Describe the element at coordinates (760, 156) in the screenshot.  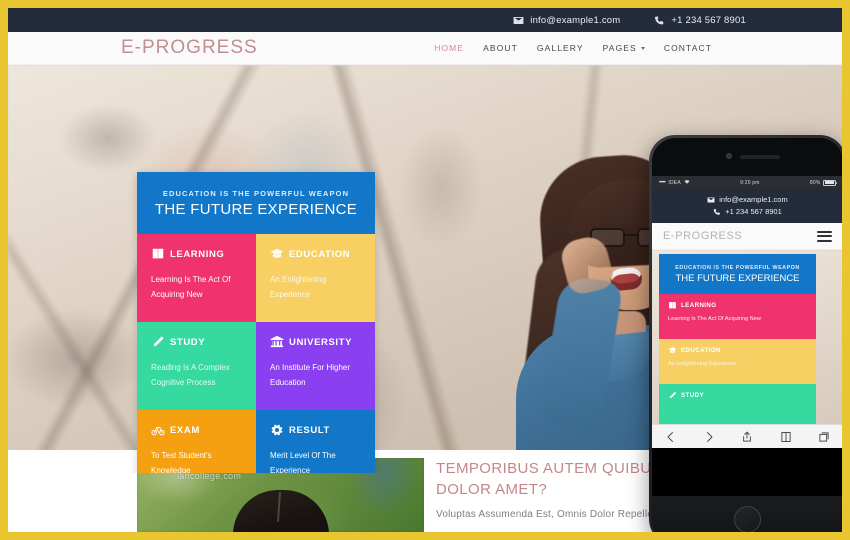
I see `earpiece-speaker` at that location.